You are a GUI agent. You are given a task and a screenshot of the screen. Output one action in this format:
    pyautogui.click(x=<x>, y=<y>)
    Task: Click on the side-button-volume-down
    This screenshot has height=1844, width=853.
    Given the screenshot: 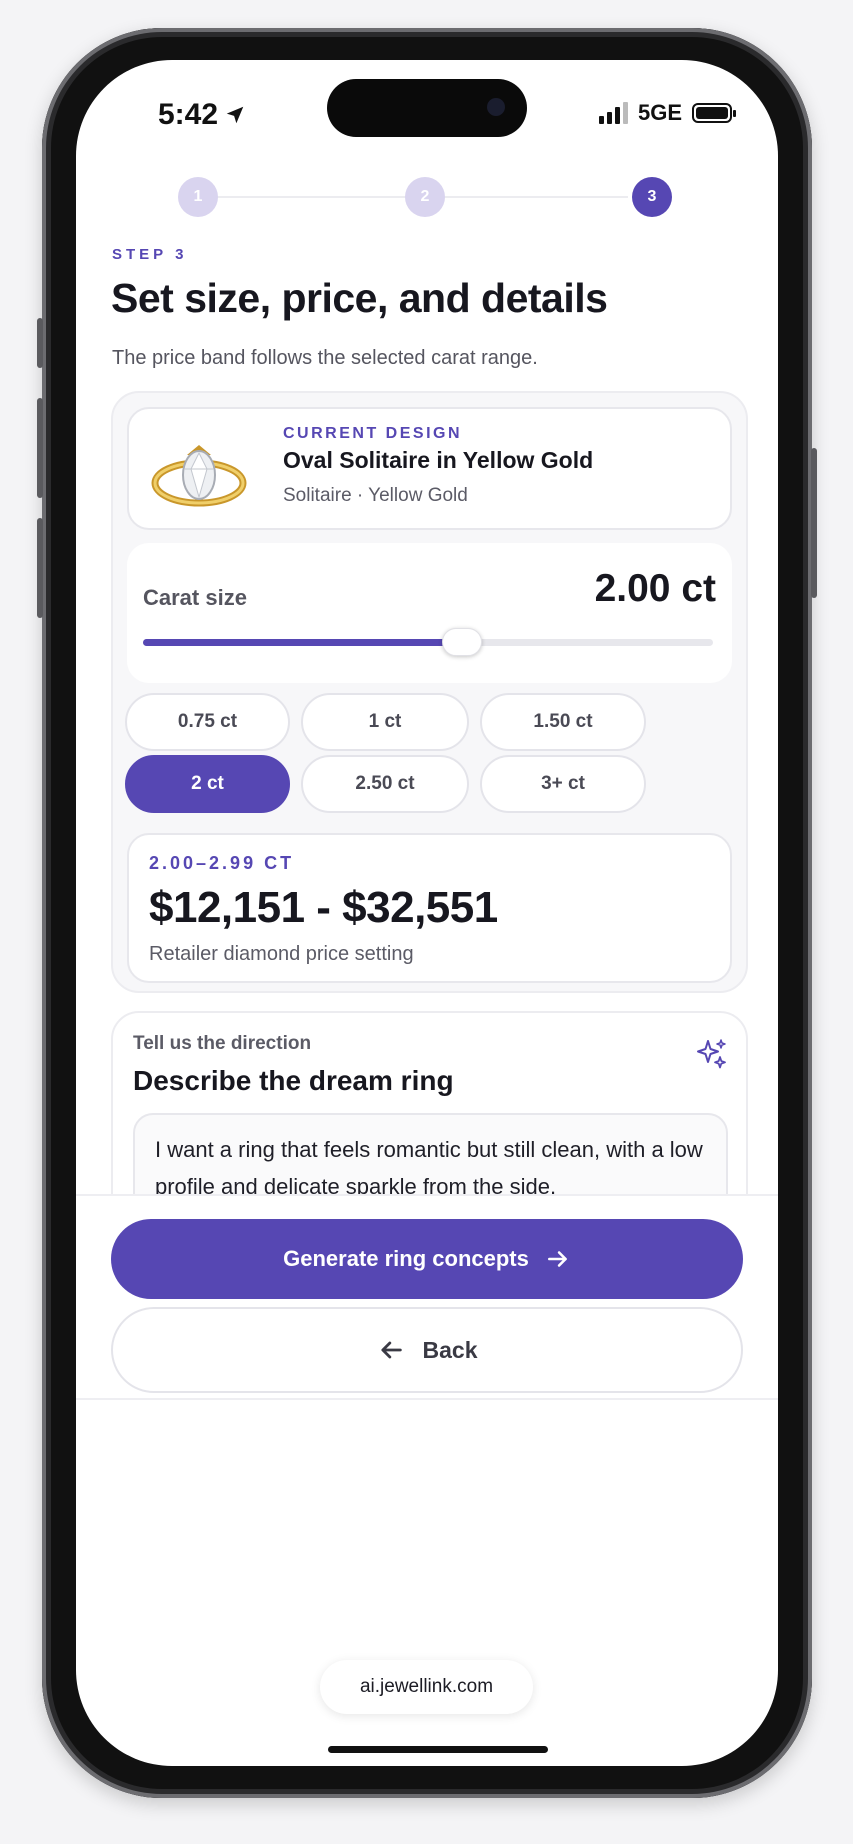 What is the action you would take?
    pyautogui.click(x=40, y=568)
    